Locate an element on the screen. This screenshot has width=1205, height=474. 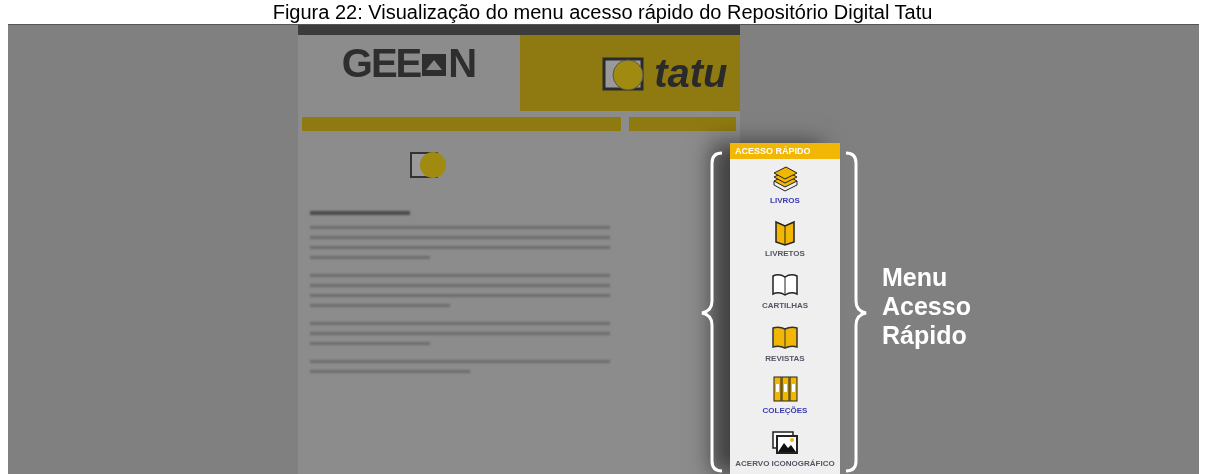
menu-link: REVISTAS is located at coordinates (785, 358).